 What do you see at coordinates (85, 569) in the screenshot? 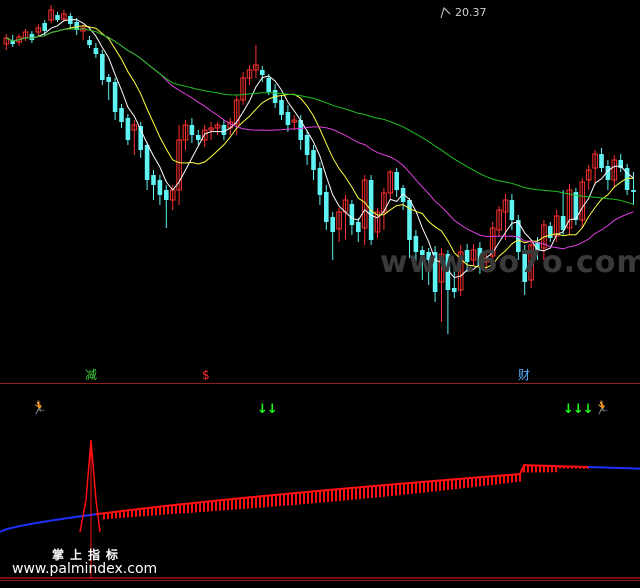
I see `site-url: www.palmindex.com` at bounding box center [85, 569].